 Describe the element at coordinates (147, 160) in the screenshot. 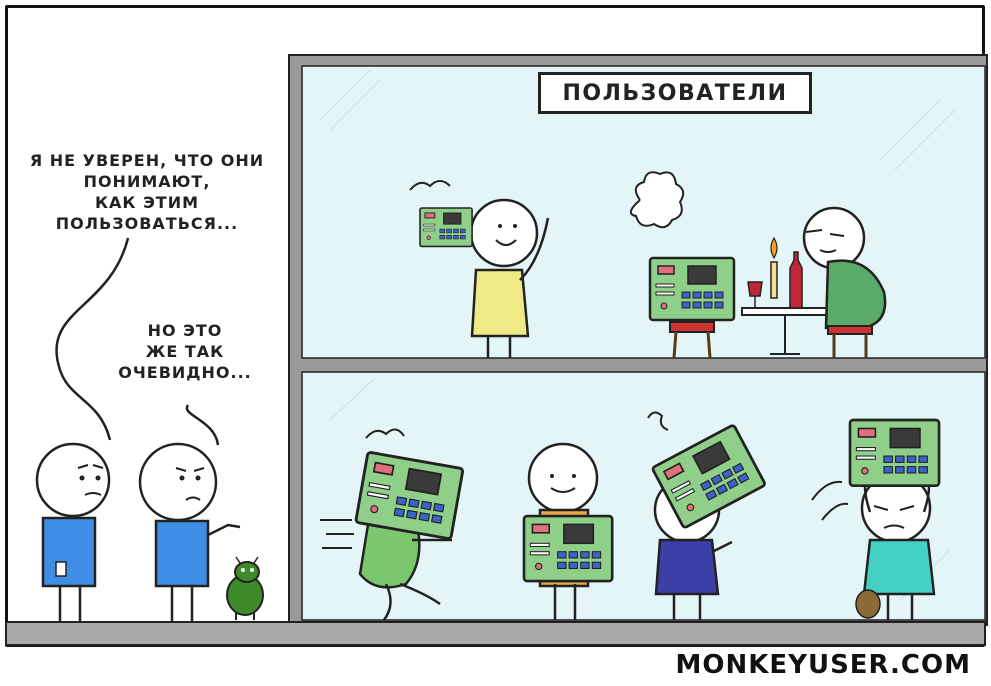

I see `speech-line: Я НЕ УВЕРЕН, ЧТО ОНИ` at that location.